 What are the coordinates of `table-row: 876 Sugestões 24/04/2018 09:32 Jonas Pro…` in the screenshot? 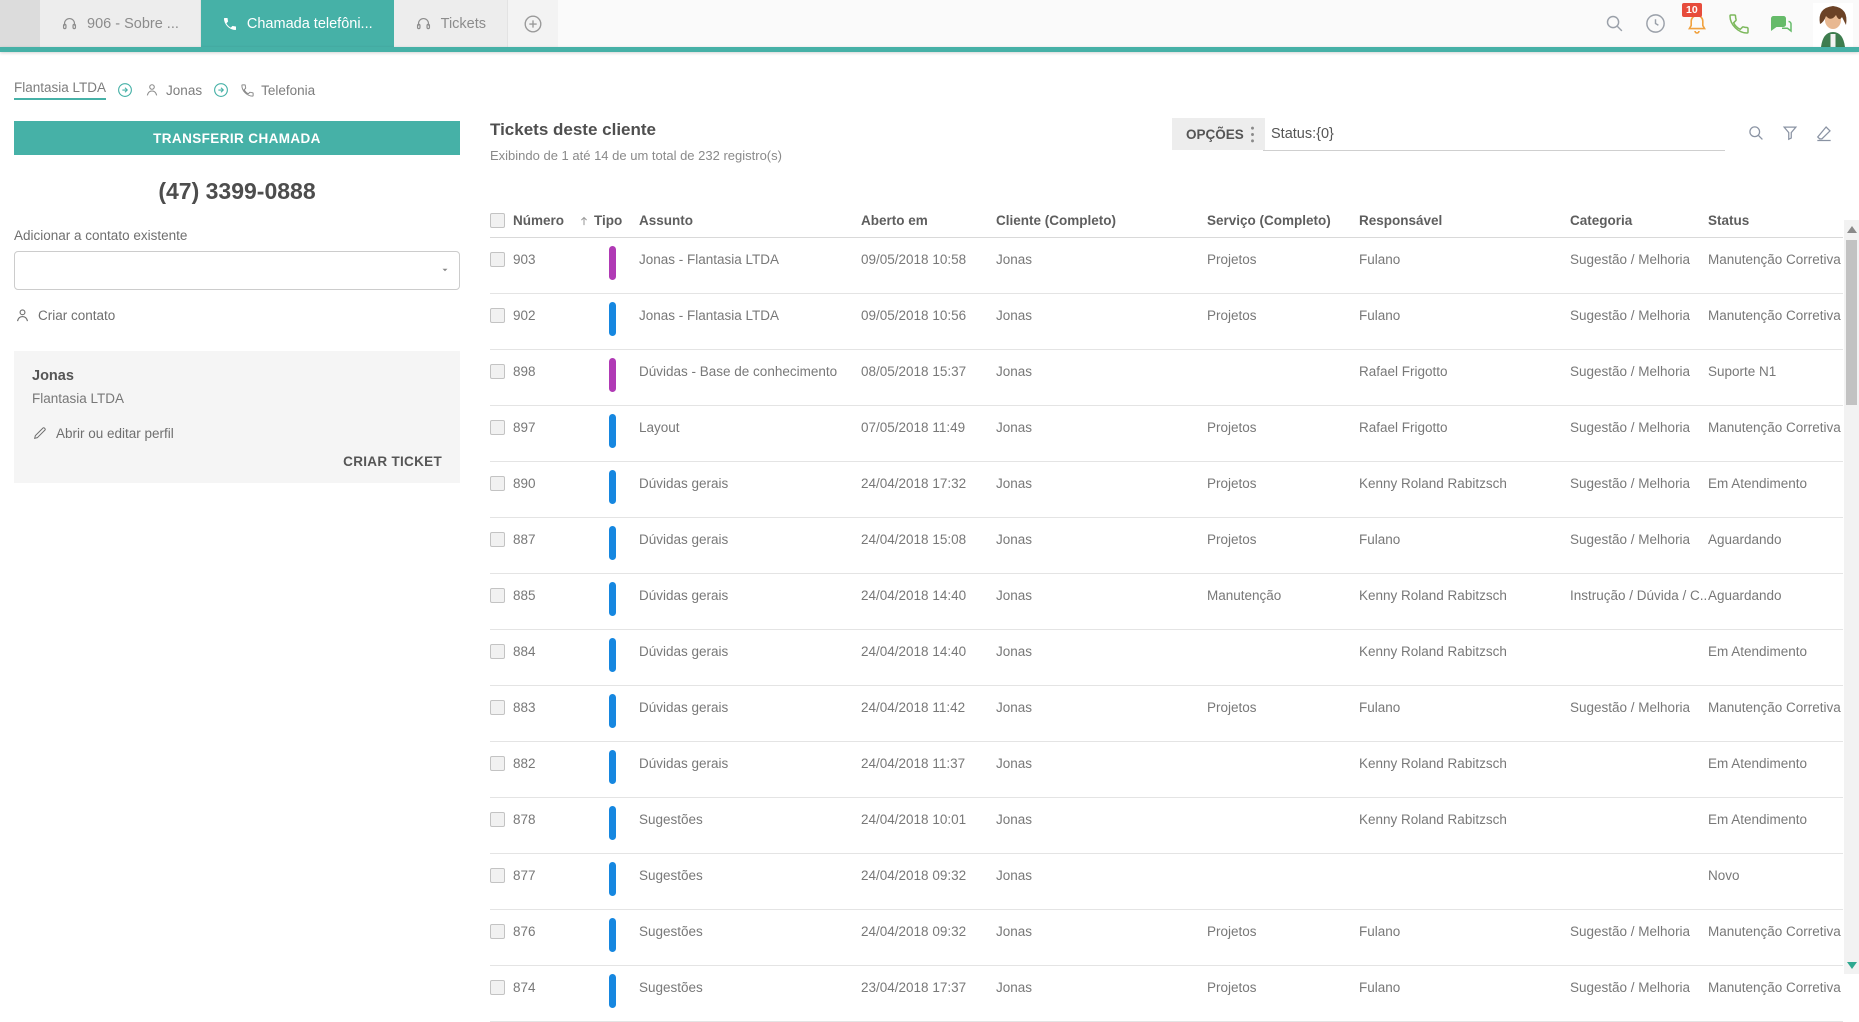 It's located at (1166, 938).